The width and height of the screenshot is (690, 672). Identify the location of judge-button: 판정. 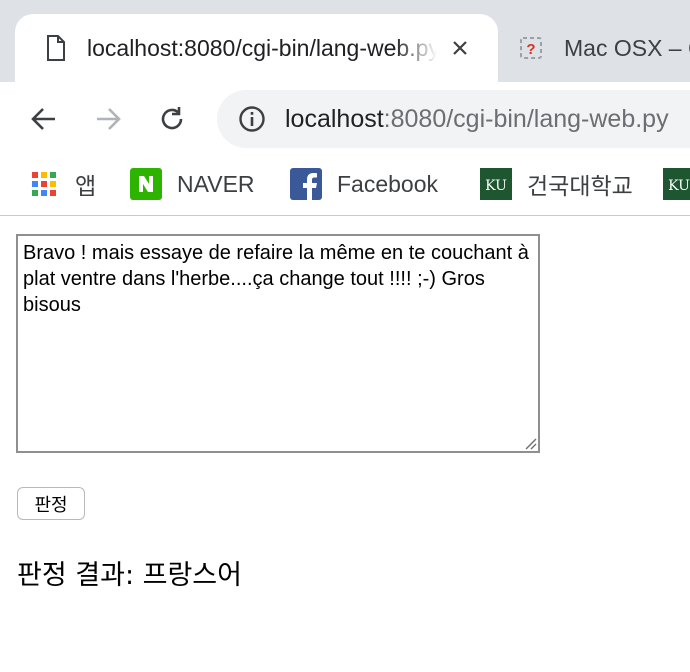
(51, 503).